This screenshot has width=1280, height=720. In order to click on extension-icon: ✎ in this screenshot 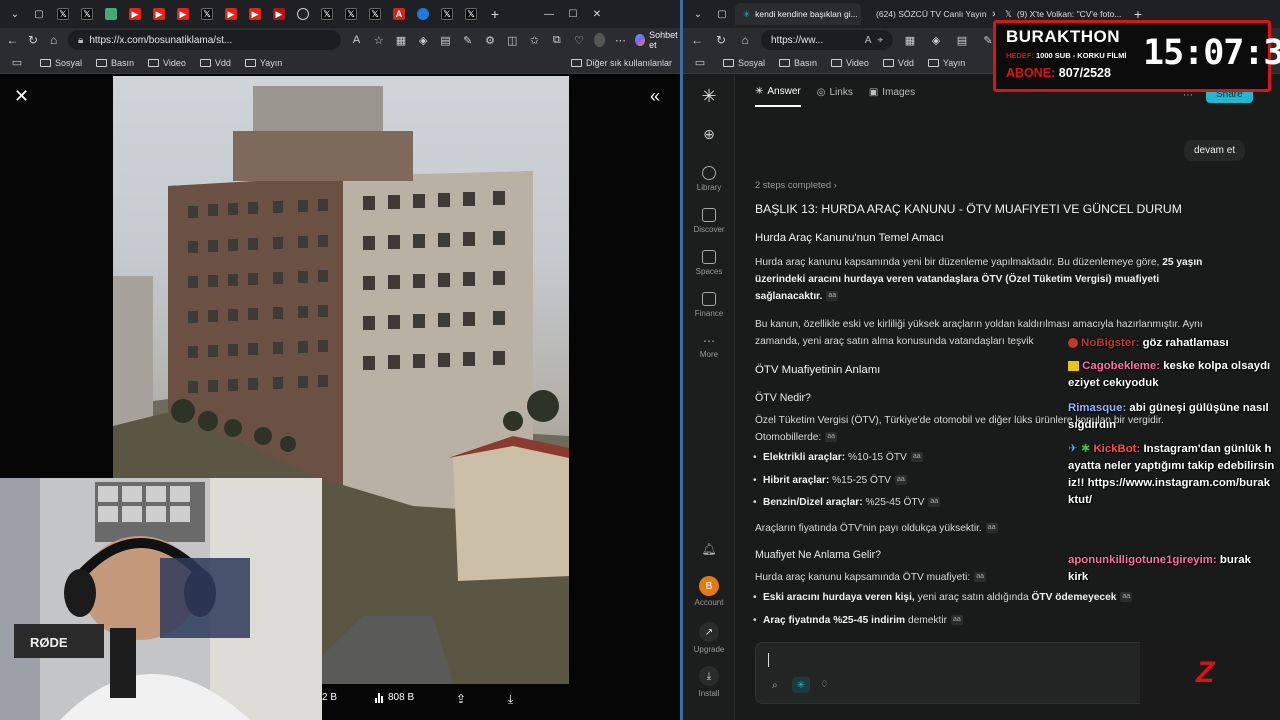, I will do `click(468, 40)`.